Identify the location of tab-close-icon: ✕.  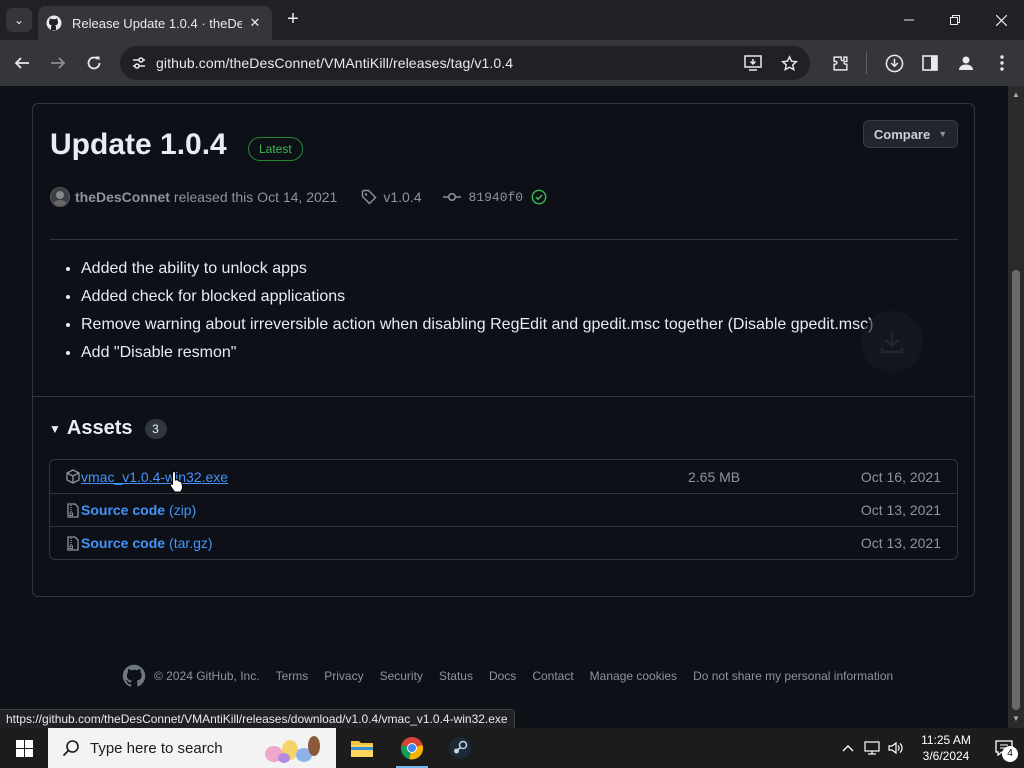
(255, 23).